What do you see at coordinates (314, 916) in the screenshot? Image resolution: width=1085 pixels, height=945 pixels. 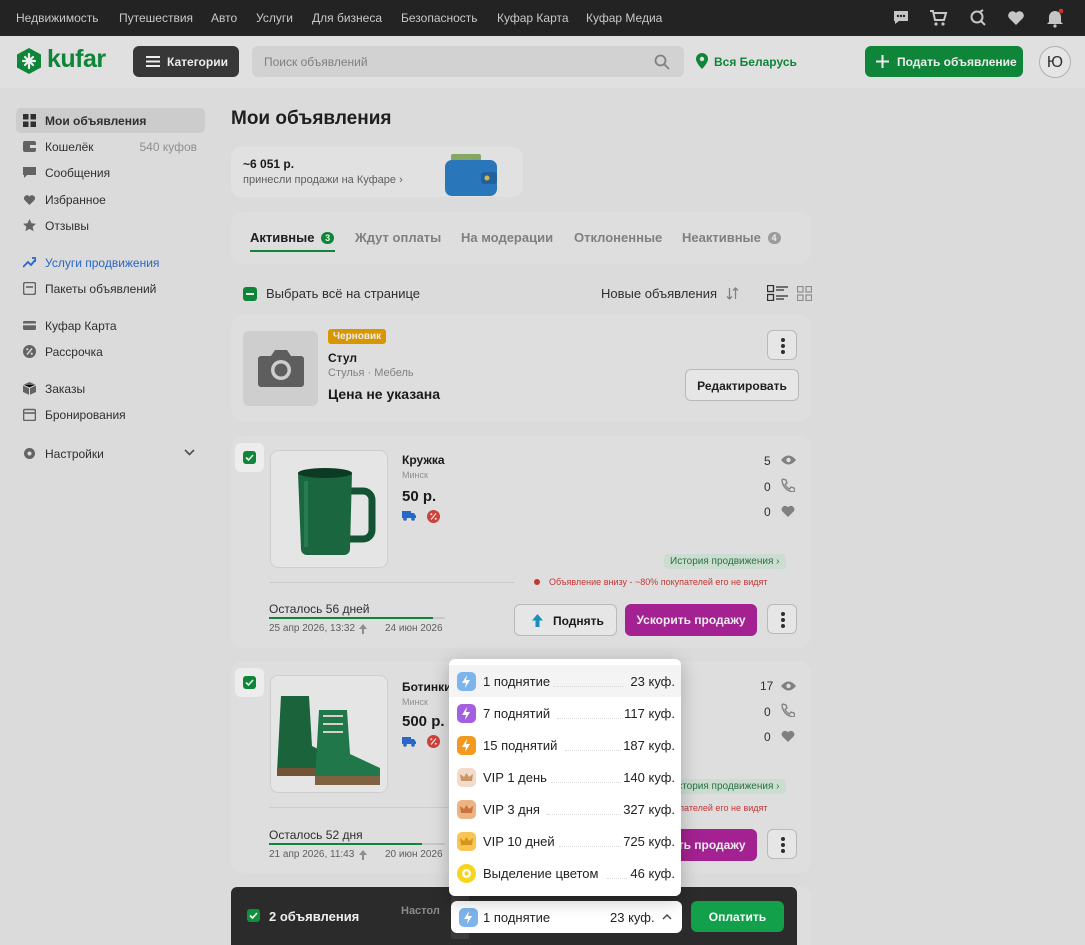 I see `selected-count: 2 объявления` at bounding box center [314, 916].